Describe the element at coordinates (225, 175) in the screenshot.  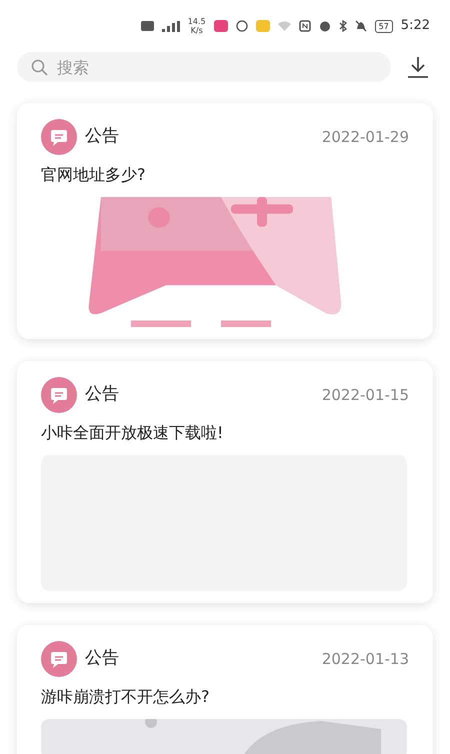
I see `post-title: 官网地址多少?` at that location.